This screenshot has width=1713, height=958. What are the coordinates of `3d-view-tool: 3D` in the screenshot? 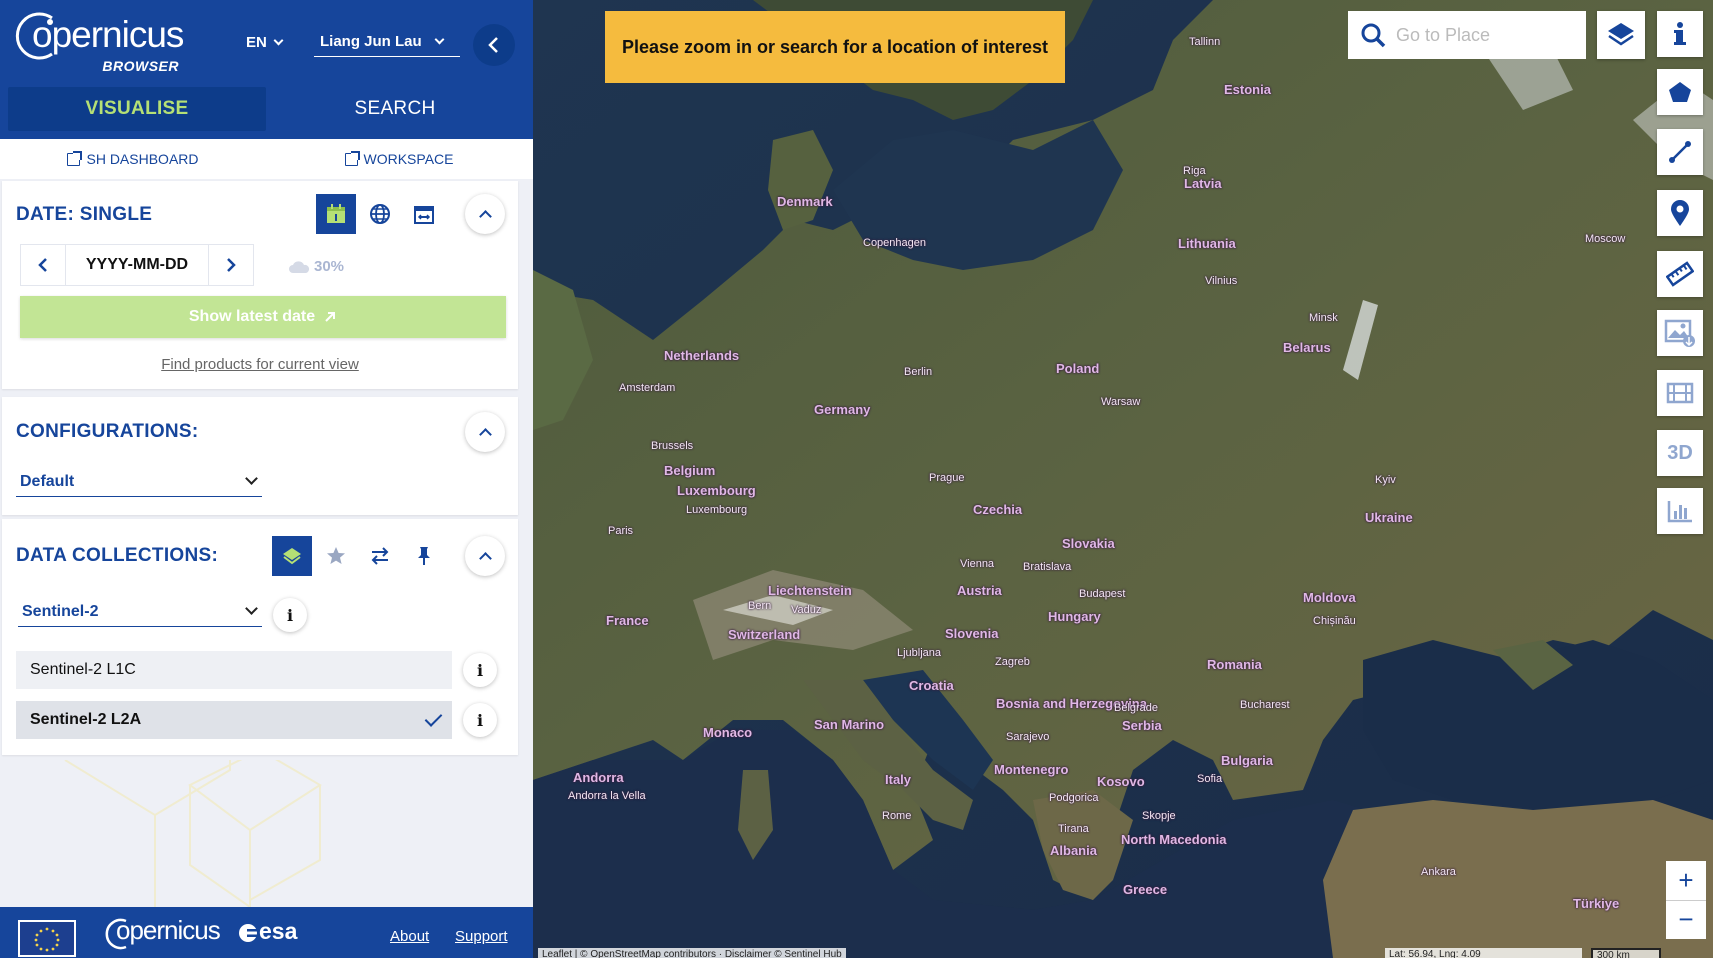 It's located at (1680, 453).